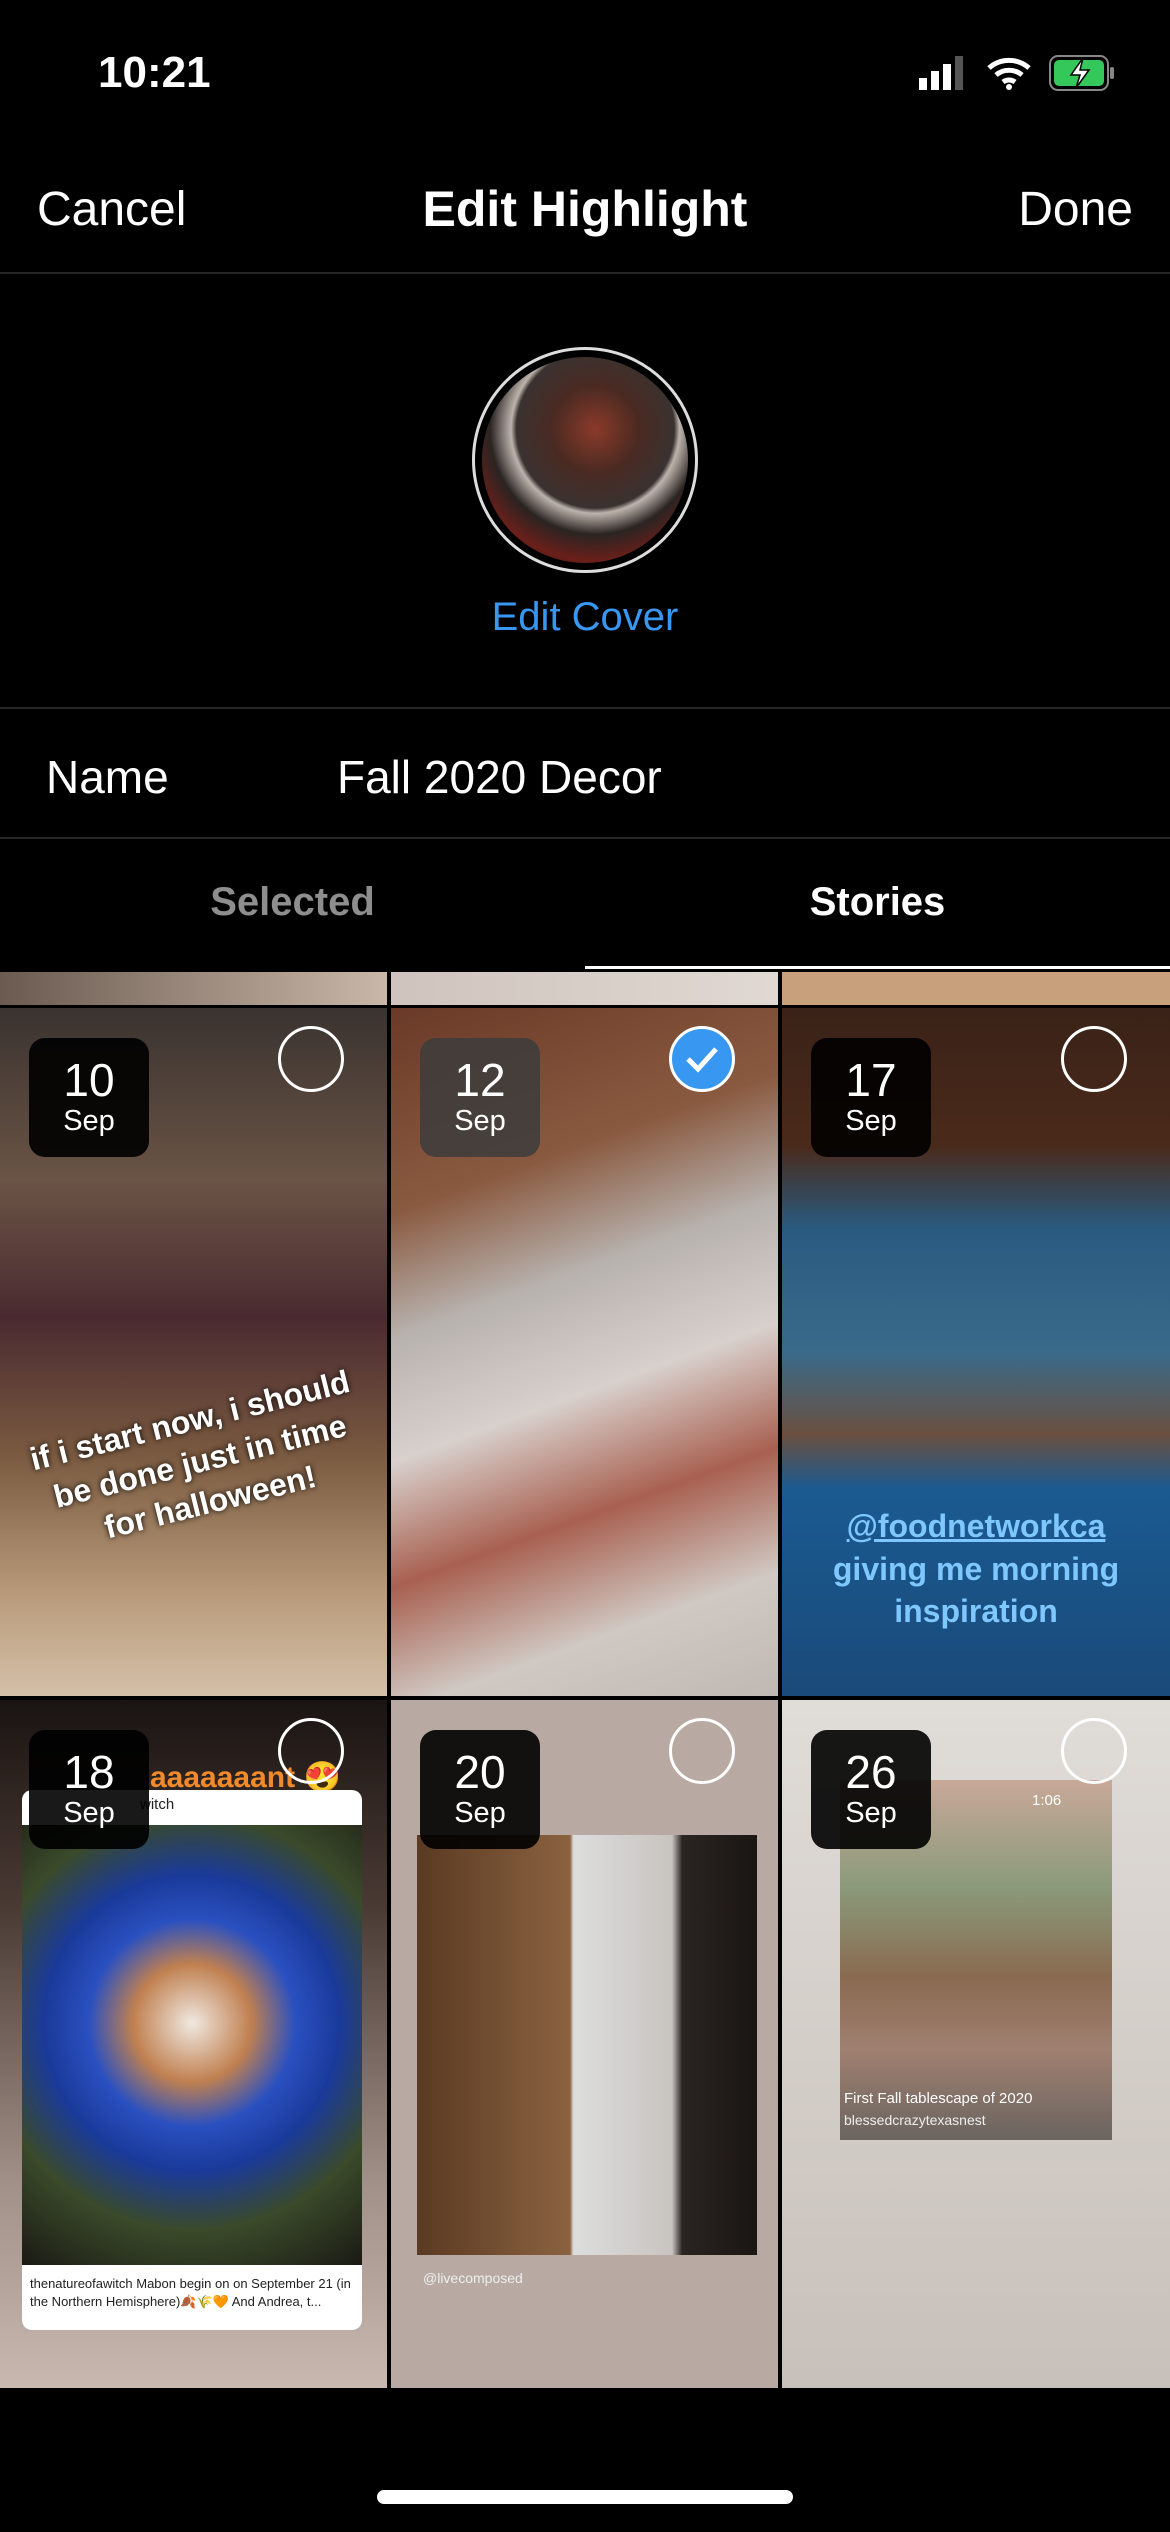 This screenshot has height=2532, width=1170. I want to click on cover-photo, so click(585, 460).